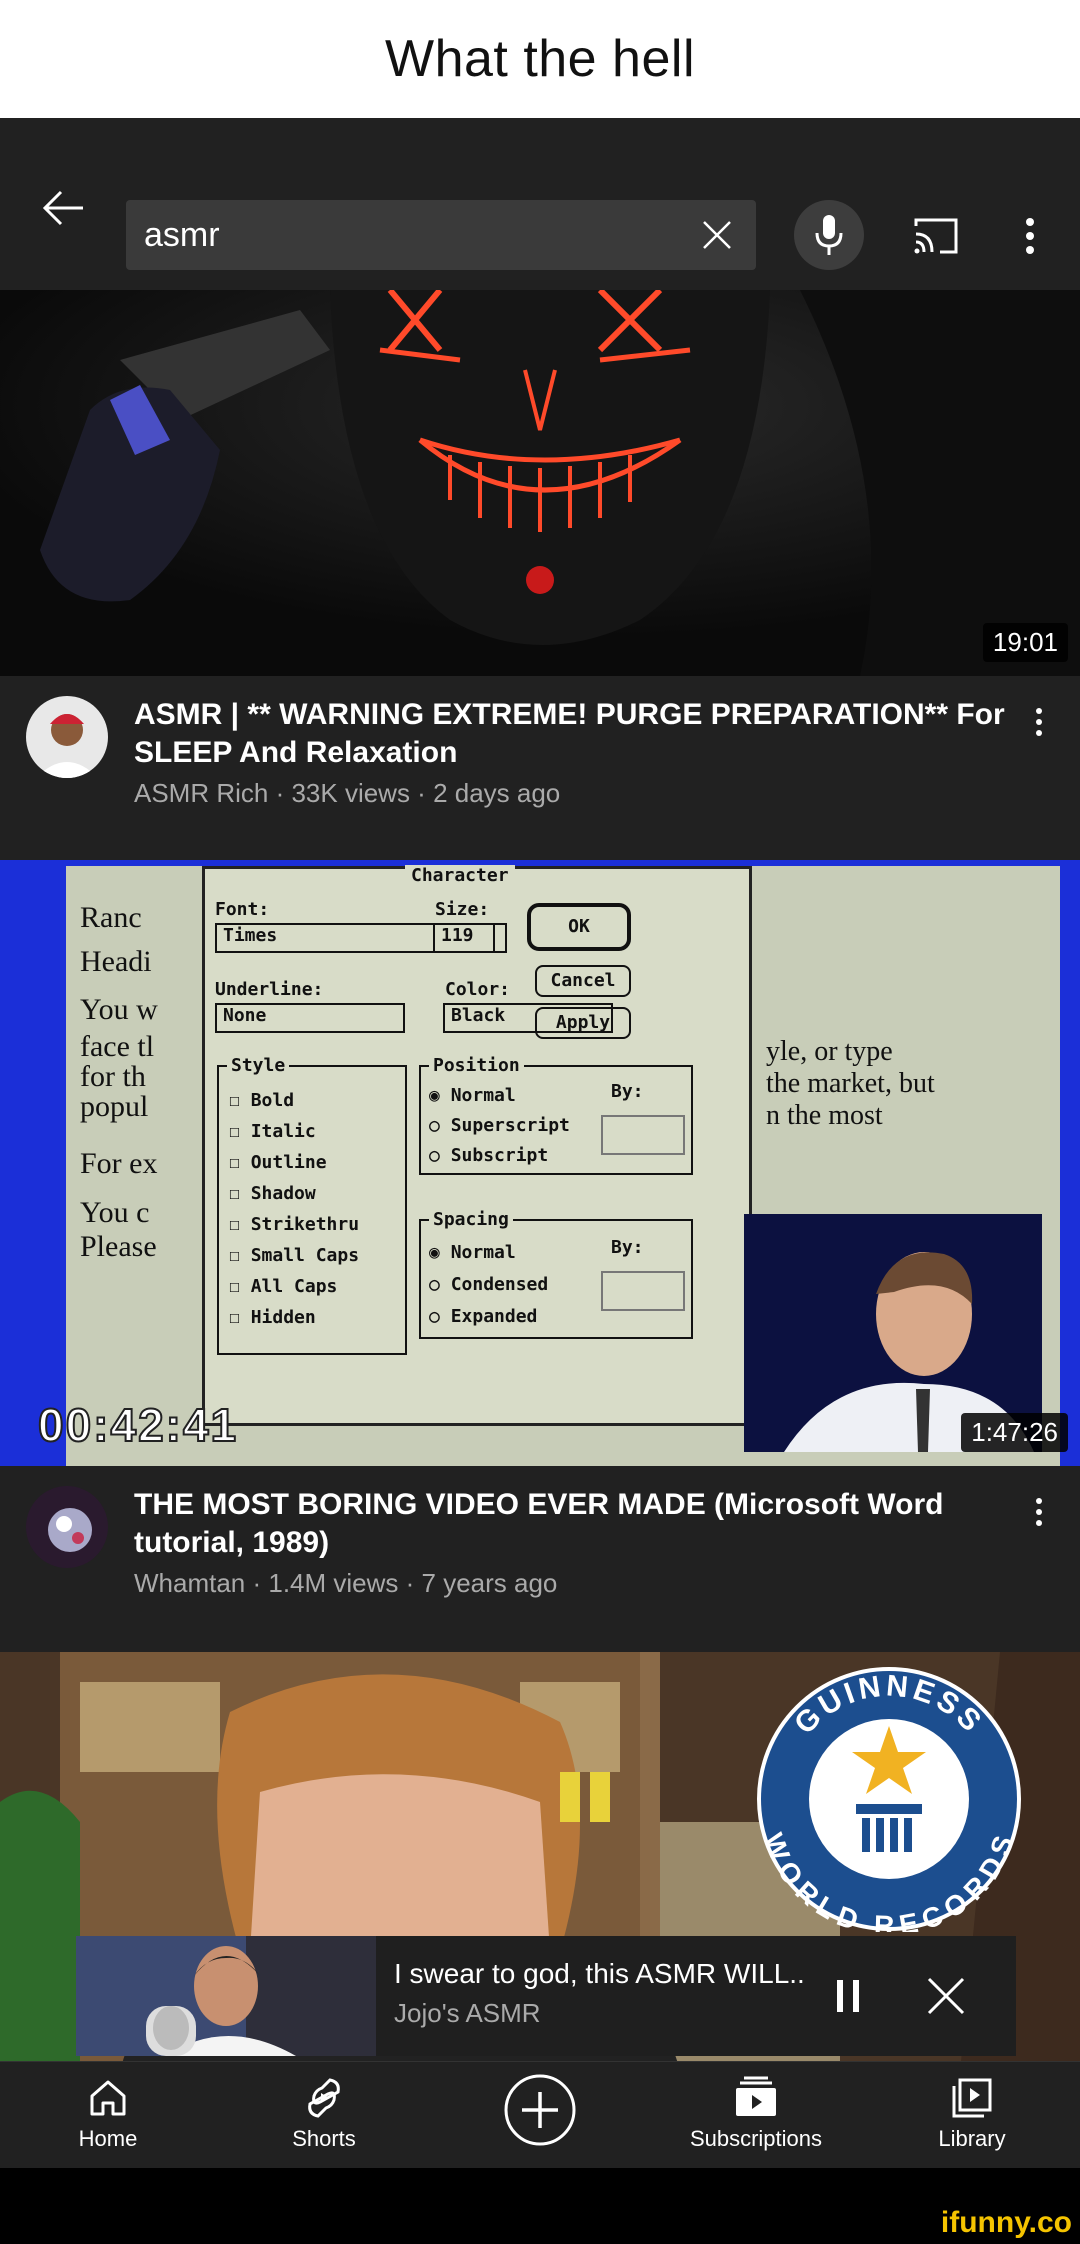  What do you see at coordinates (288, 1162) in the screenshot?
I see `style-option-label: Outline` at bounding box center [288, 1162].